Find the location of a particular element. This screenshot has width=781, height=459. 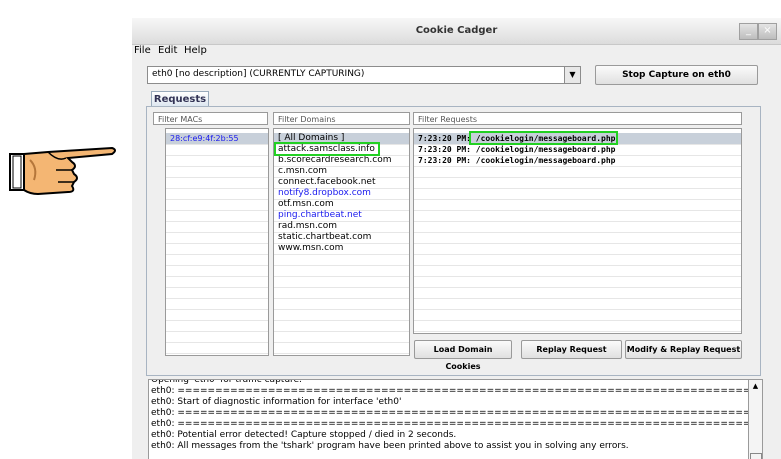

minimize-button: _ is located at coordinates (748, 31).